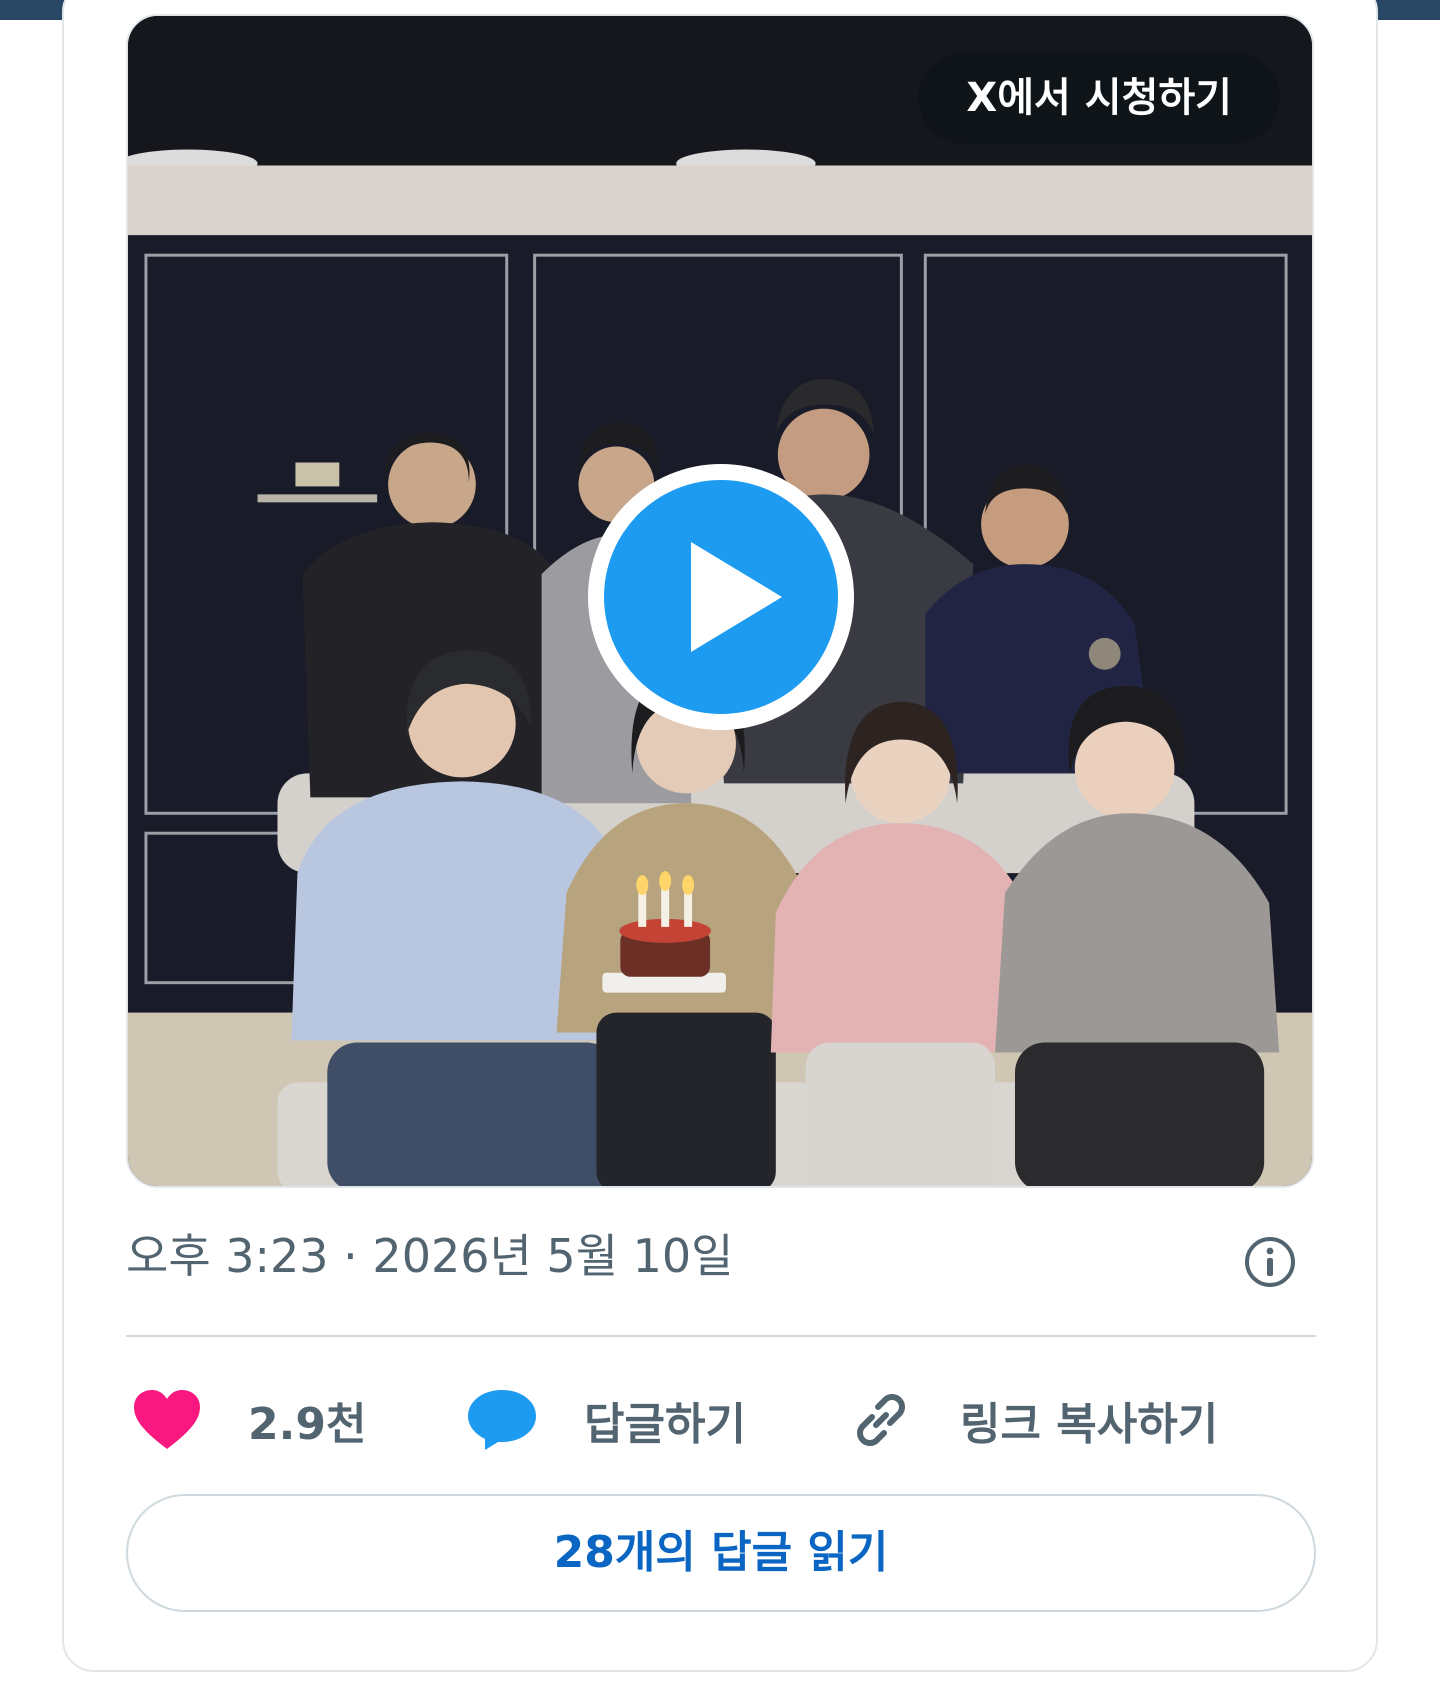 Image resolution: width=1440 pixels, height=1694 pixels. Describe the element at coordinates (502, 1420) in the screenshot. I see `reply-bubble-icon` at that location.